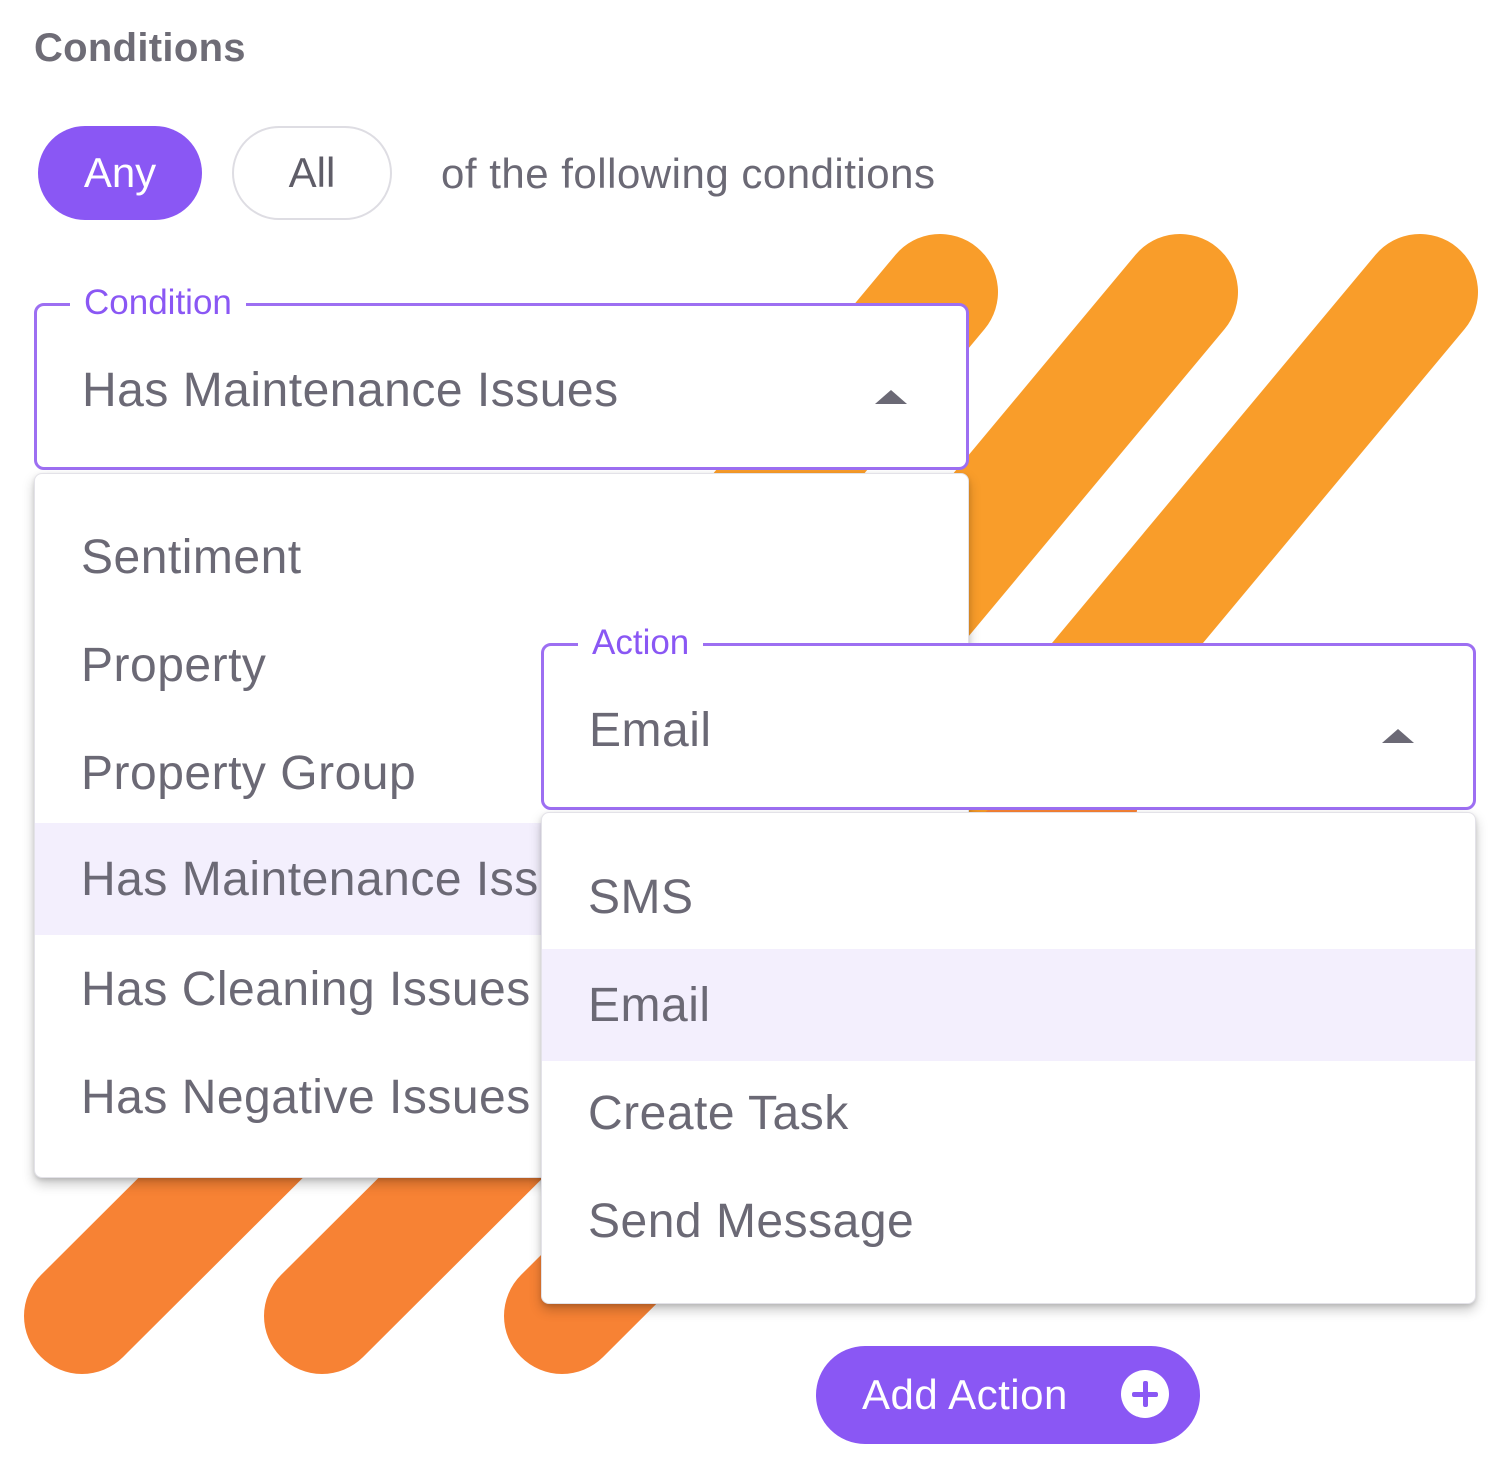 The width and height of the screenshot is (1500, 1476). I want to click on page-title: Conditions, so click(140, 48).